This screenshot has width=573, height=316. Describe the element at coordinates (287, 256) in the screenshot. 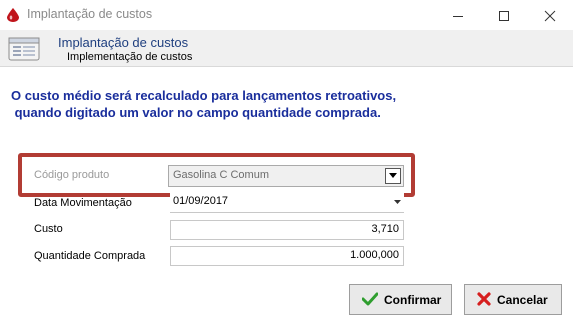

I see `quantity-field: 1.000,000` at that location.